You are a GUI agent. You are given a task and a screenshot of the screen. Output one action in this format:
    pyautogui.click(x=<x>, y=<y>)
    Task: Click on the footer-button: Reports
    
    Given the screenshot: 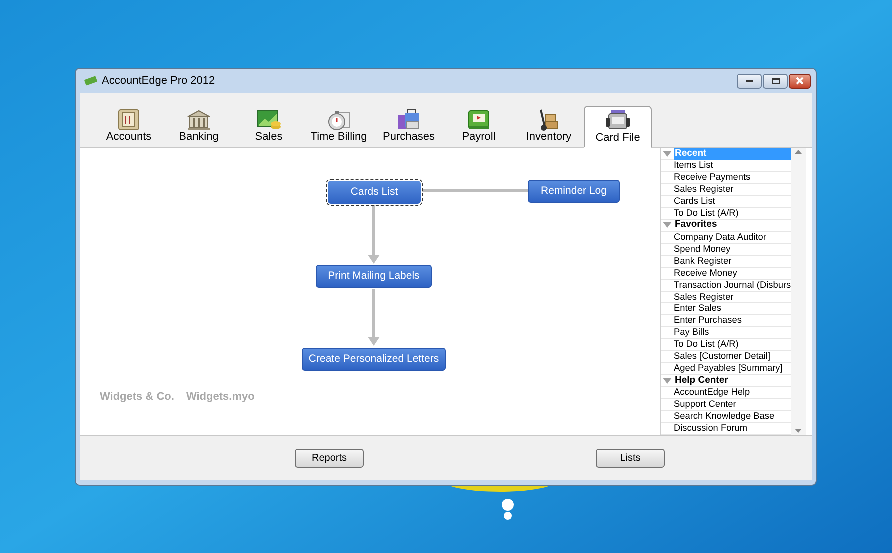 What is the action you would take?
    pyautogui.click(x=329, y=458)
    